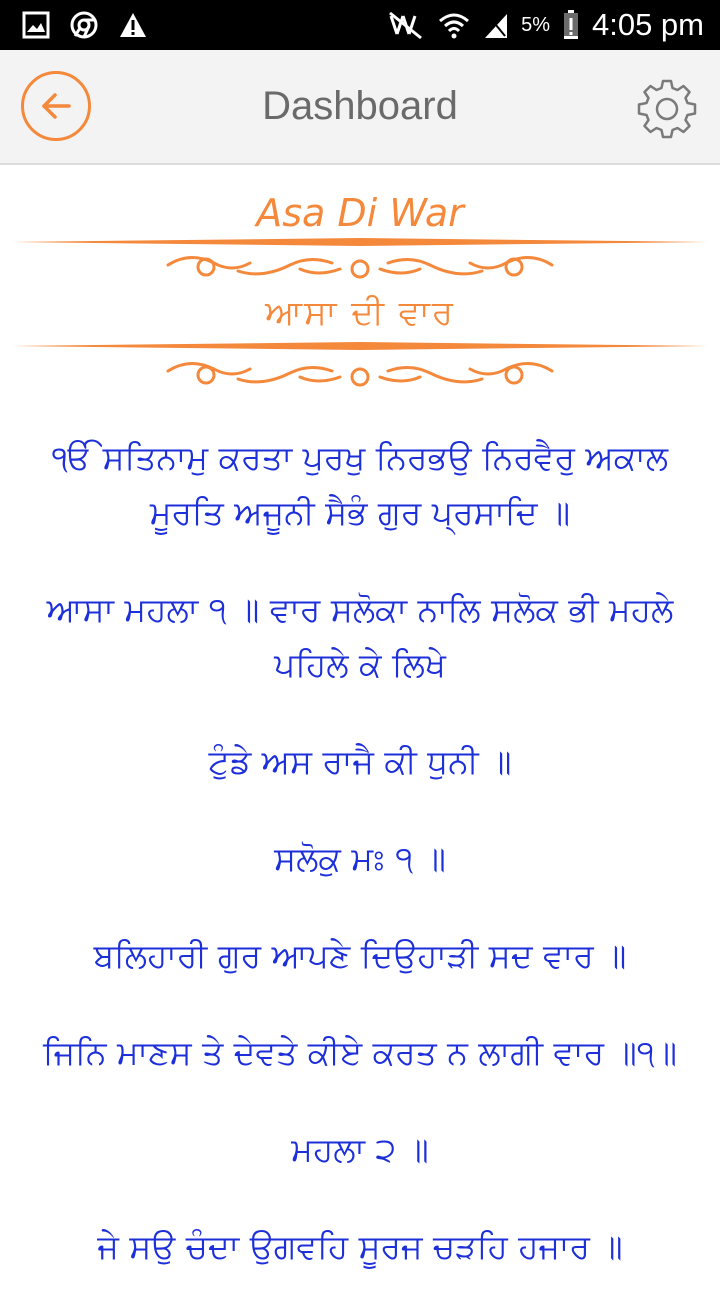 The image size is (720, 1316). Describe the element at coordinates (570, 24) in the screenshot. I see `battery-icon` at that location.